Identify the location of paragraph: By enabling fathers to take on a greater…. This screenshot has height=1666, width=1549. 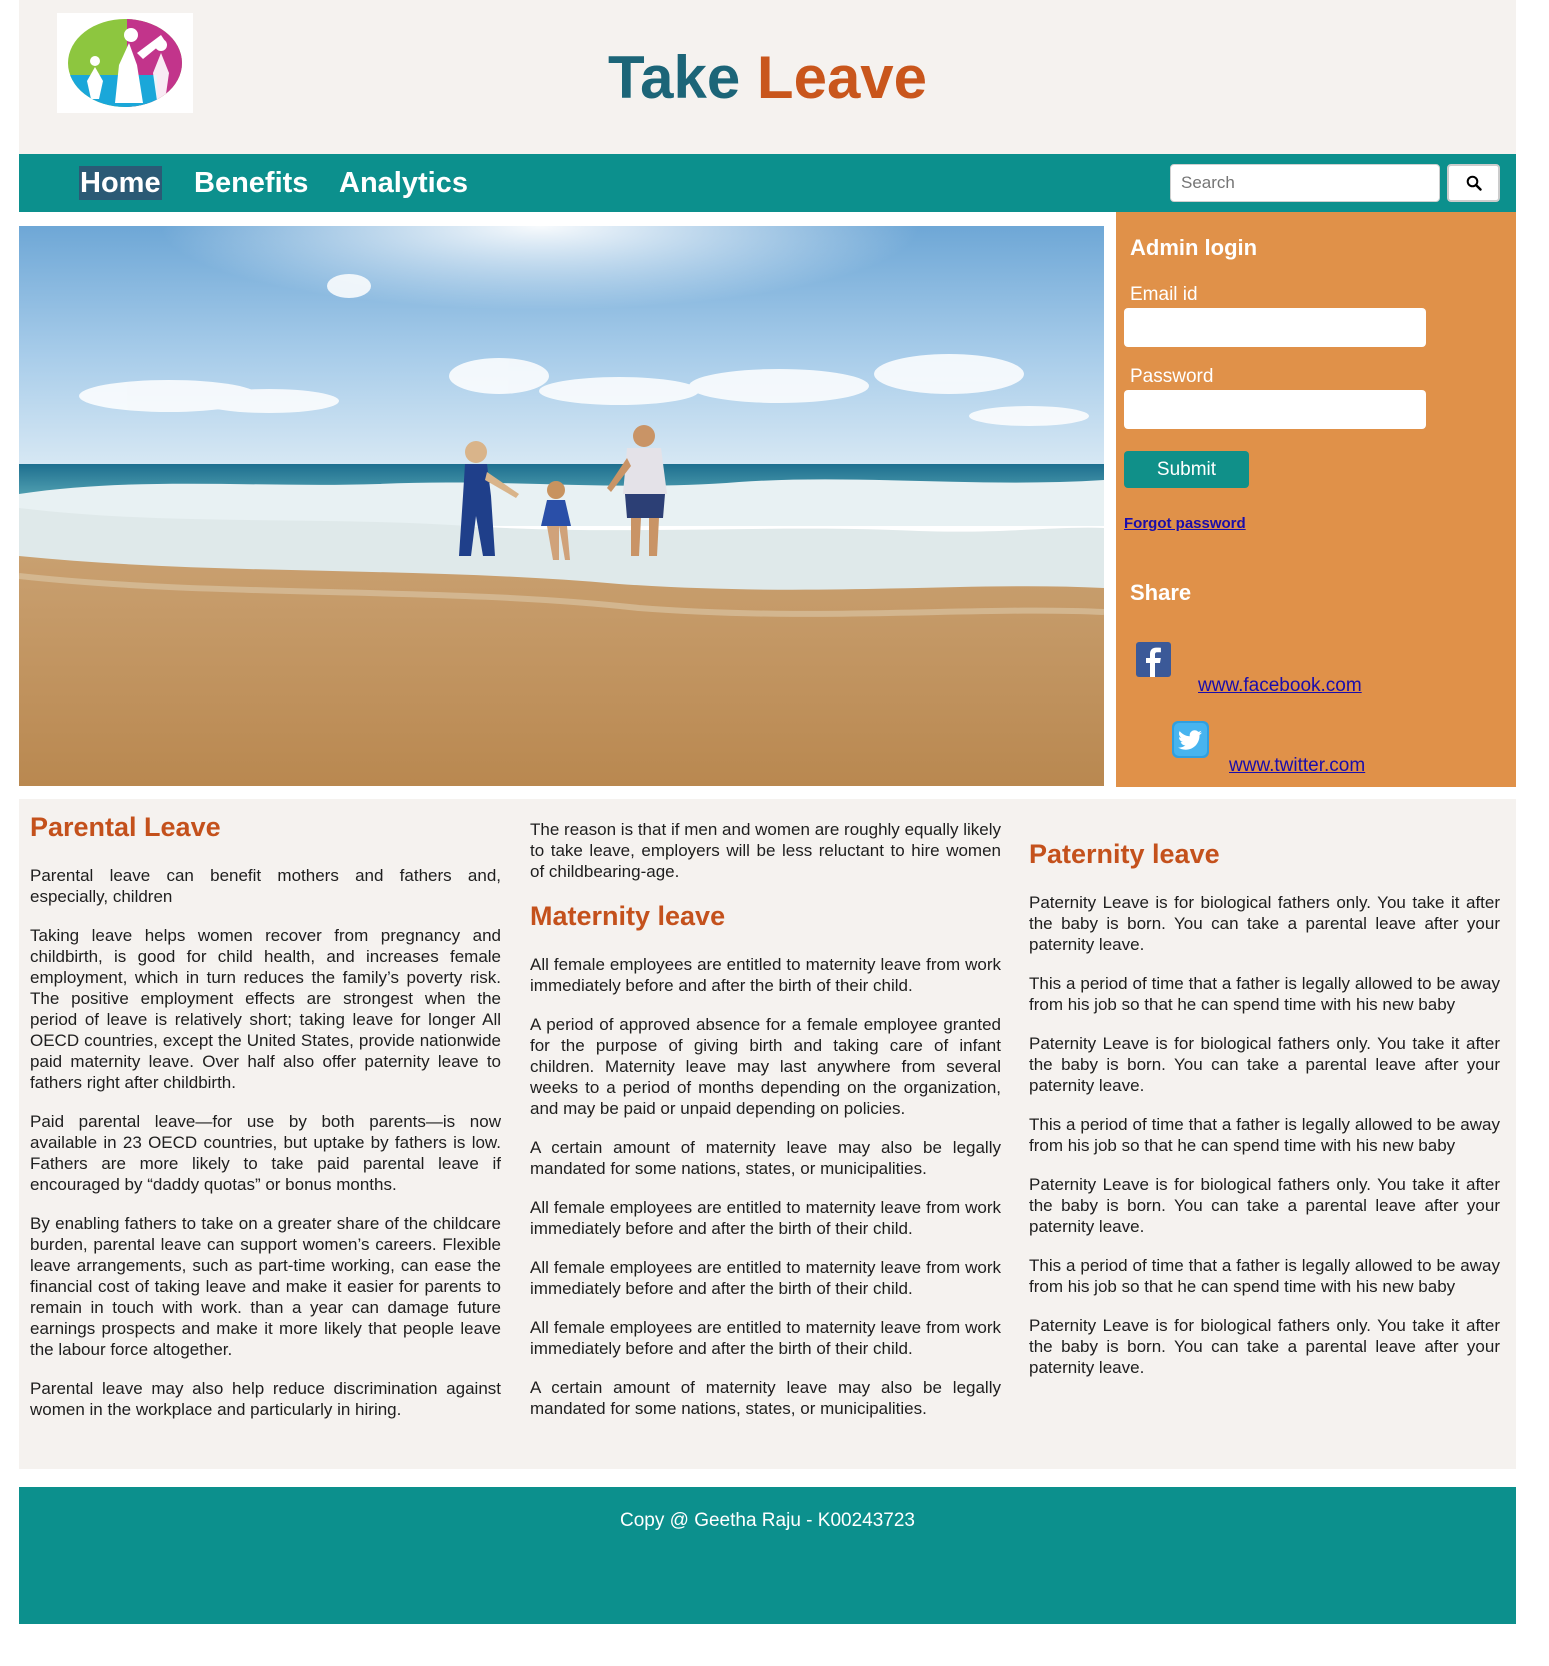
(265, 1286).